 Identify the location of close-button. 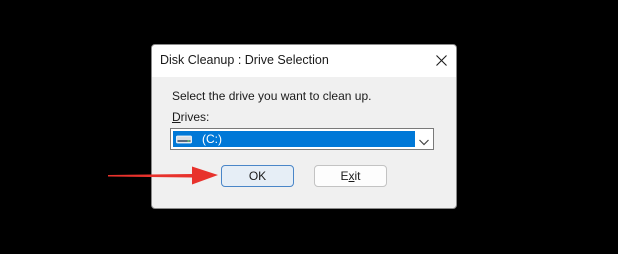
(441, 60).